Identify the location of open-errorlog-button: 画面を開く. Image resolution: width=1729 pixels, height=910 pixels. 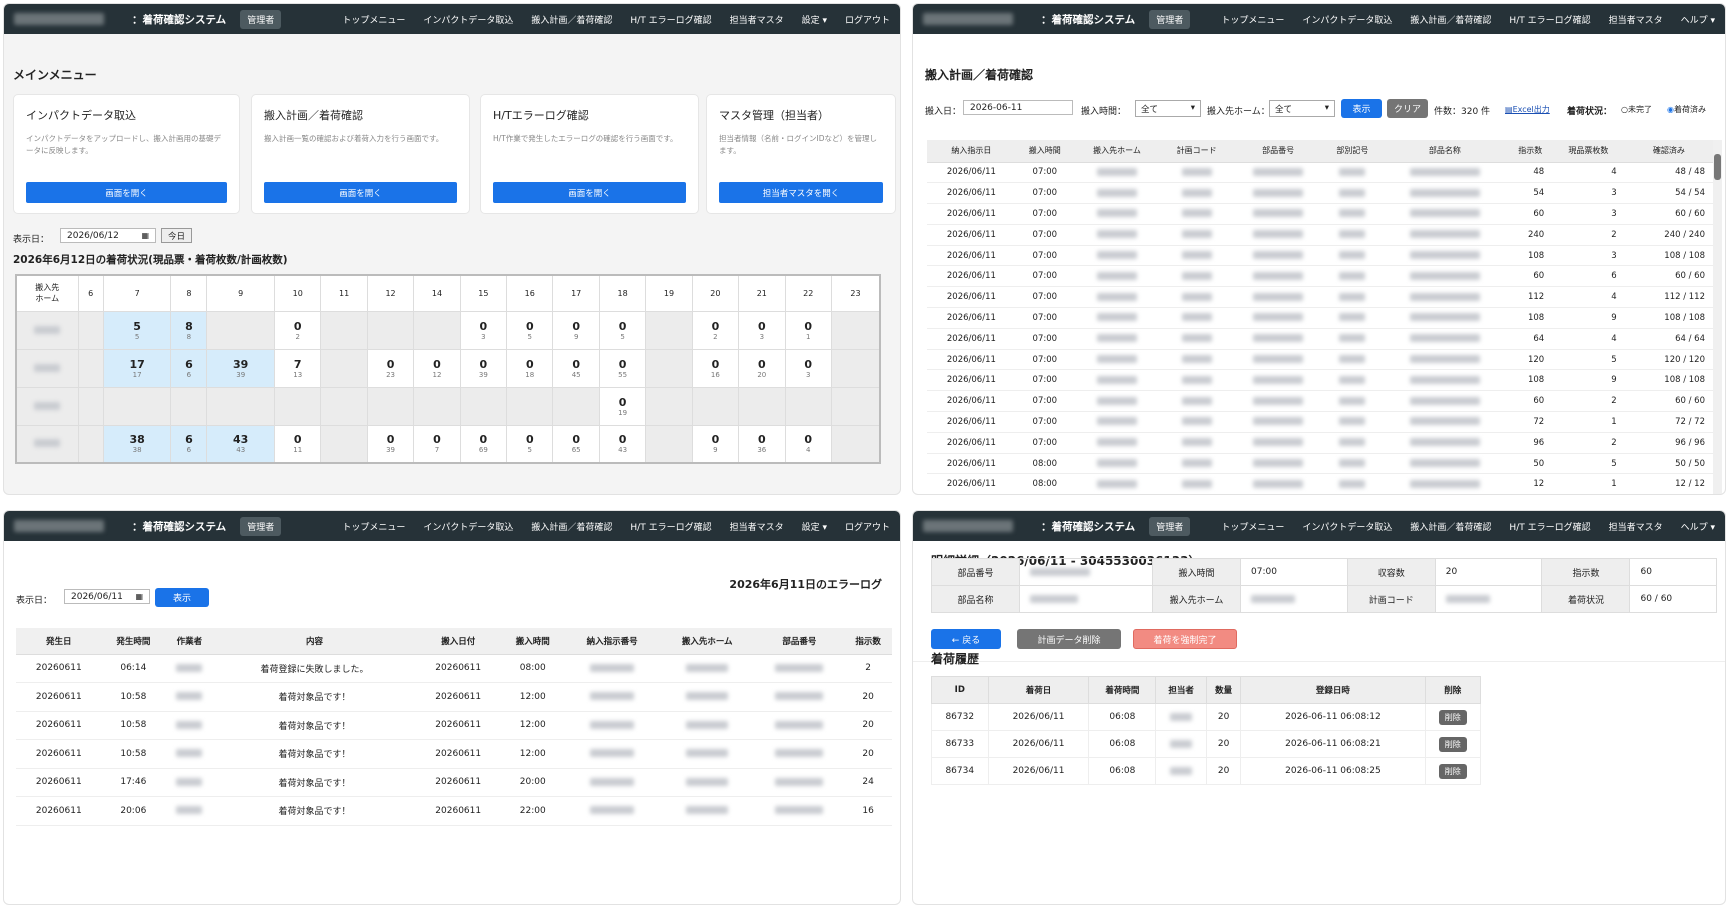
(589, 192).